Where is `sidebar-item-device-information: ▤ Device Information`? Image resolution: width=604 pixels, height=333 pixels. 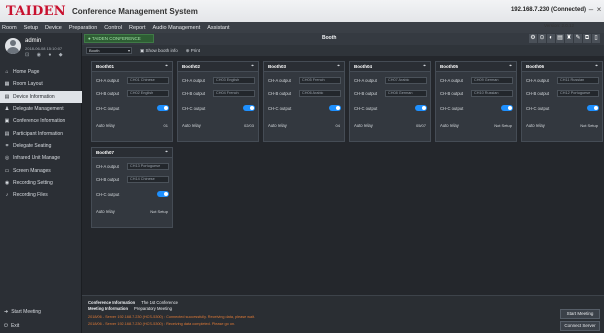
sidebar-item-device-information: ▤ Device Information is located at coordinates (41, 96).